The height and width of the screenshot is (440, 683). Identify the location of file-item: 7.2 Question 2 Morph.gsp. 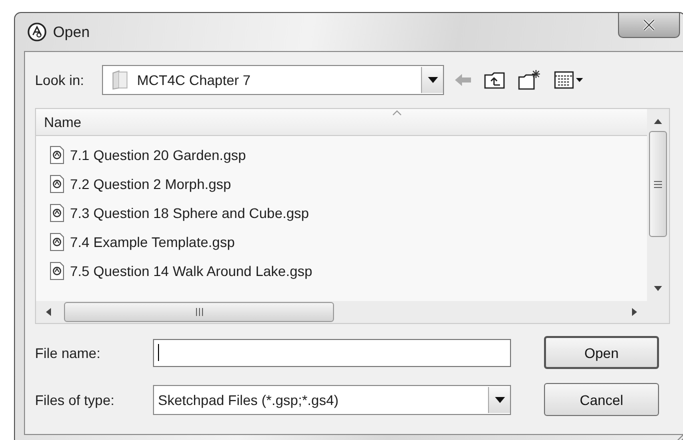
(151, 183).